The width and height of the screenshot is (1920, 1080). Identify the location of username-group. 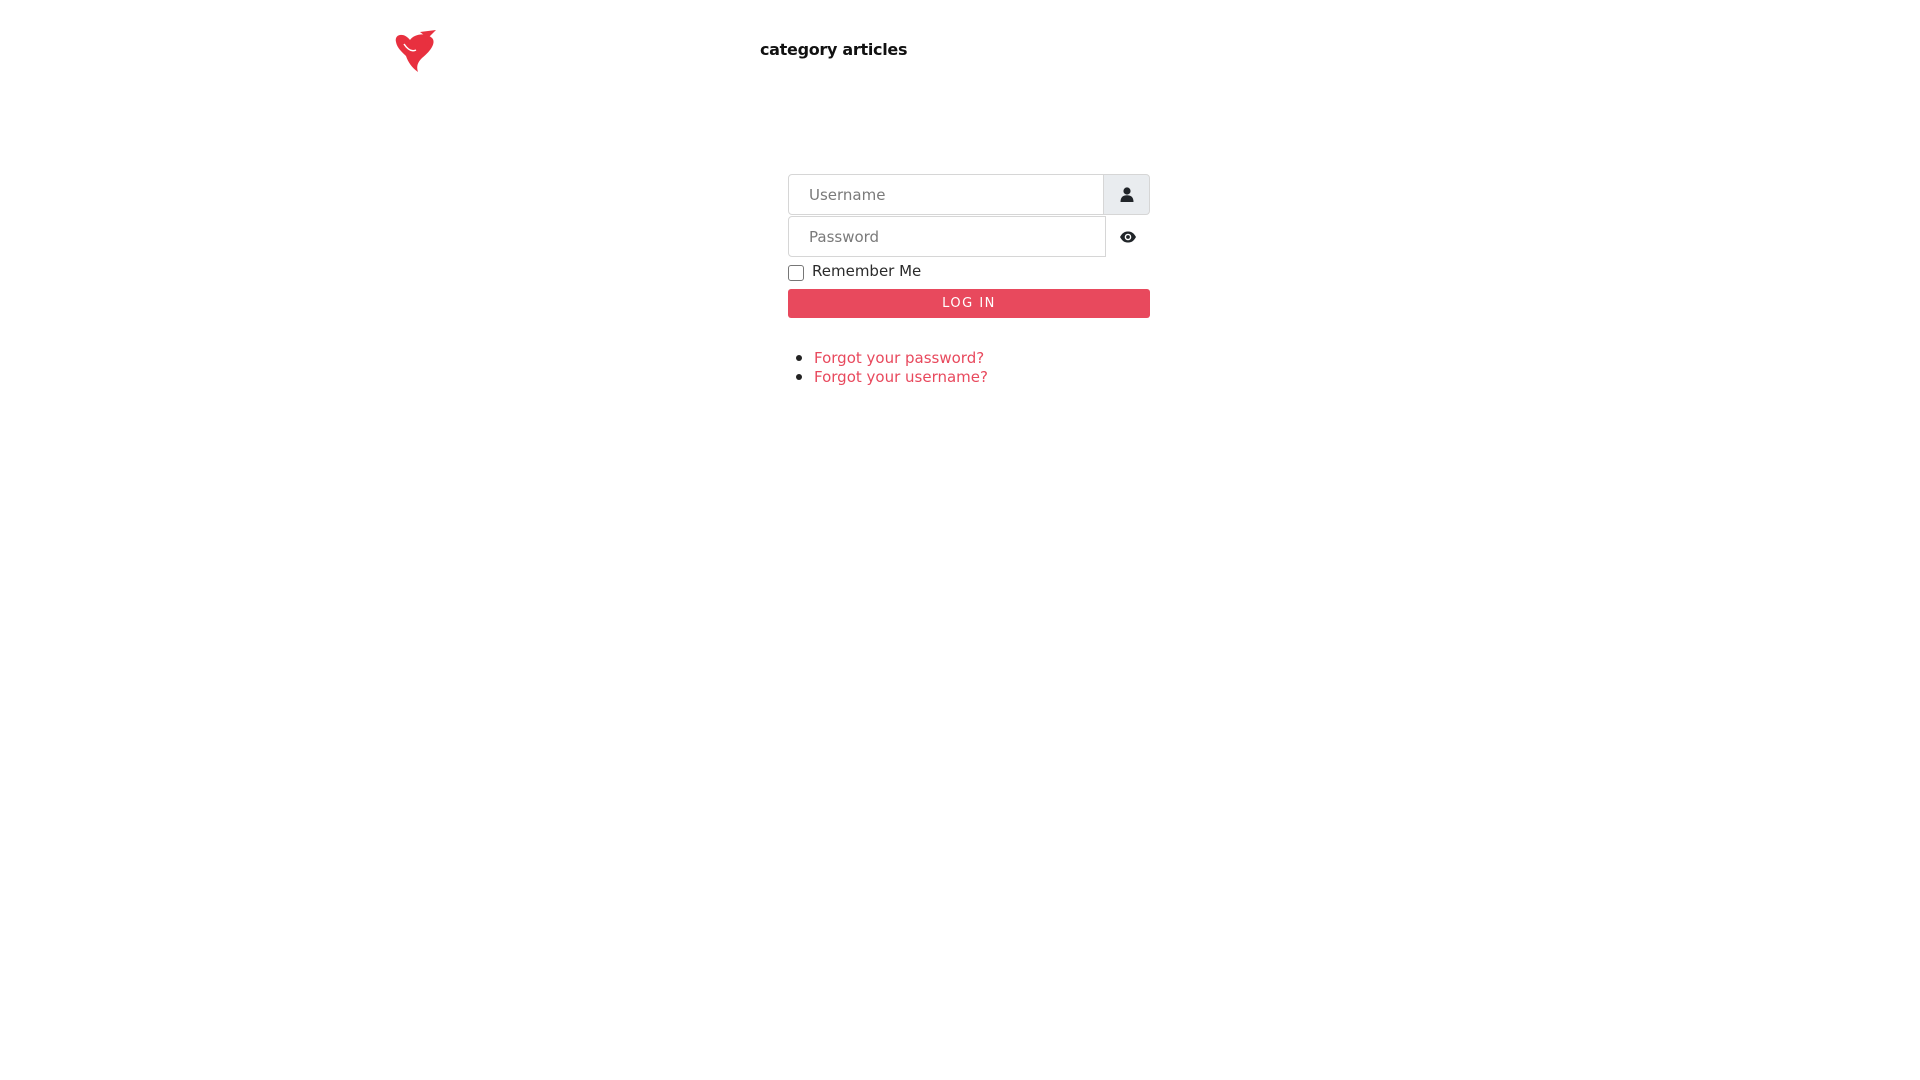
(969, 194).